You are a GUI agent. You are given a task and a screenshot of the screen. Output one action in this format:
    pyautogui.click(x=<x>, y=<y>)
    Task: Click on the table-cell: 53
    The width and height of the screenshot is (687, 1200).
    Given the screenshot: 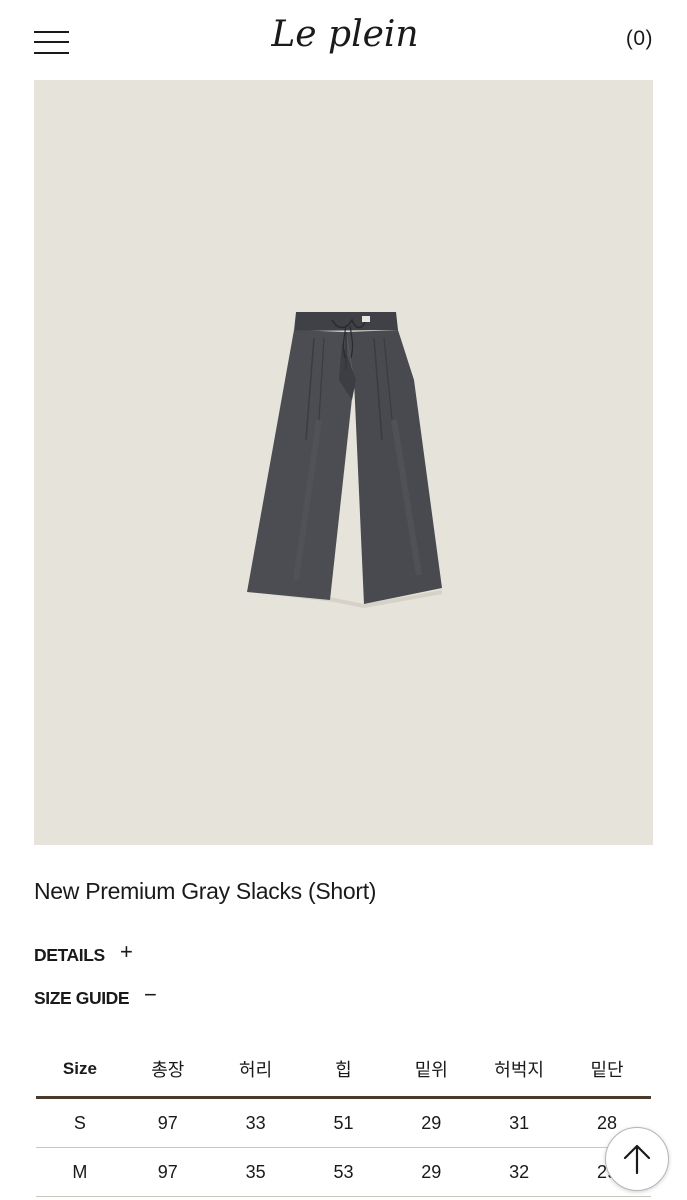 What is the action you would take?
    pyautogui.click(x=343, y=1171)
    